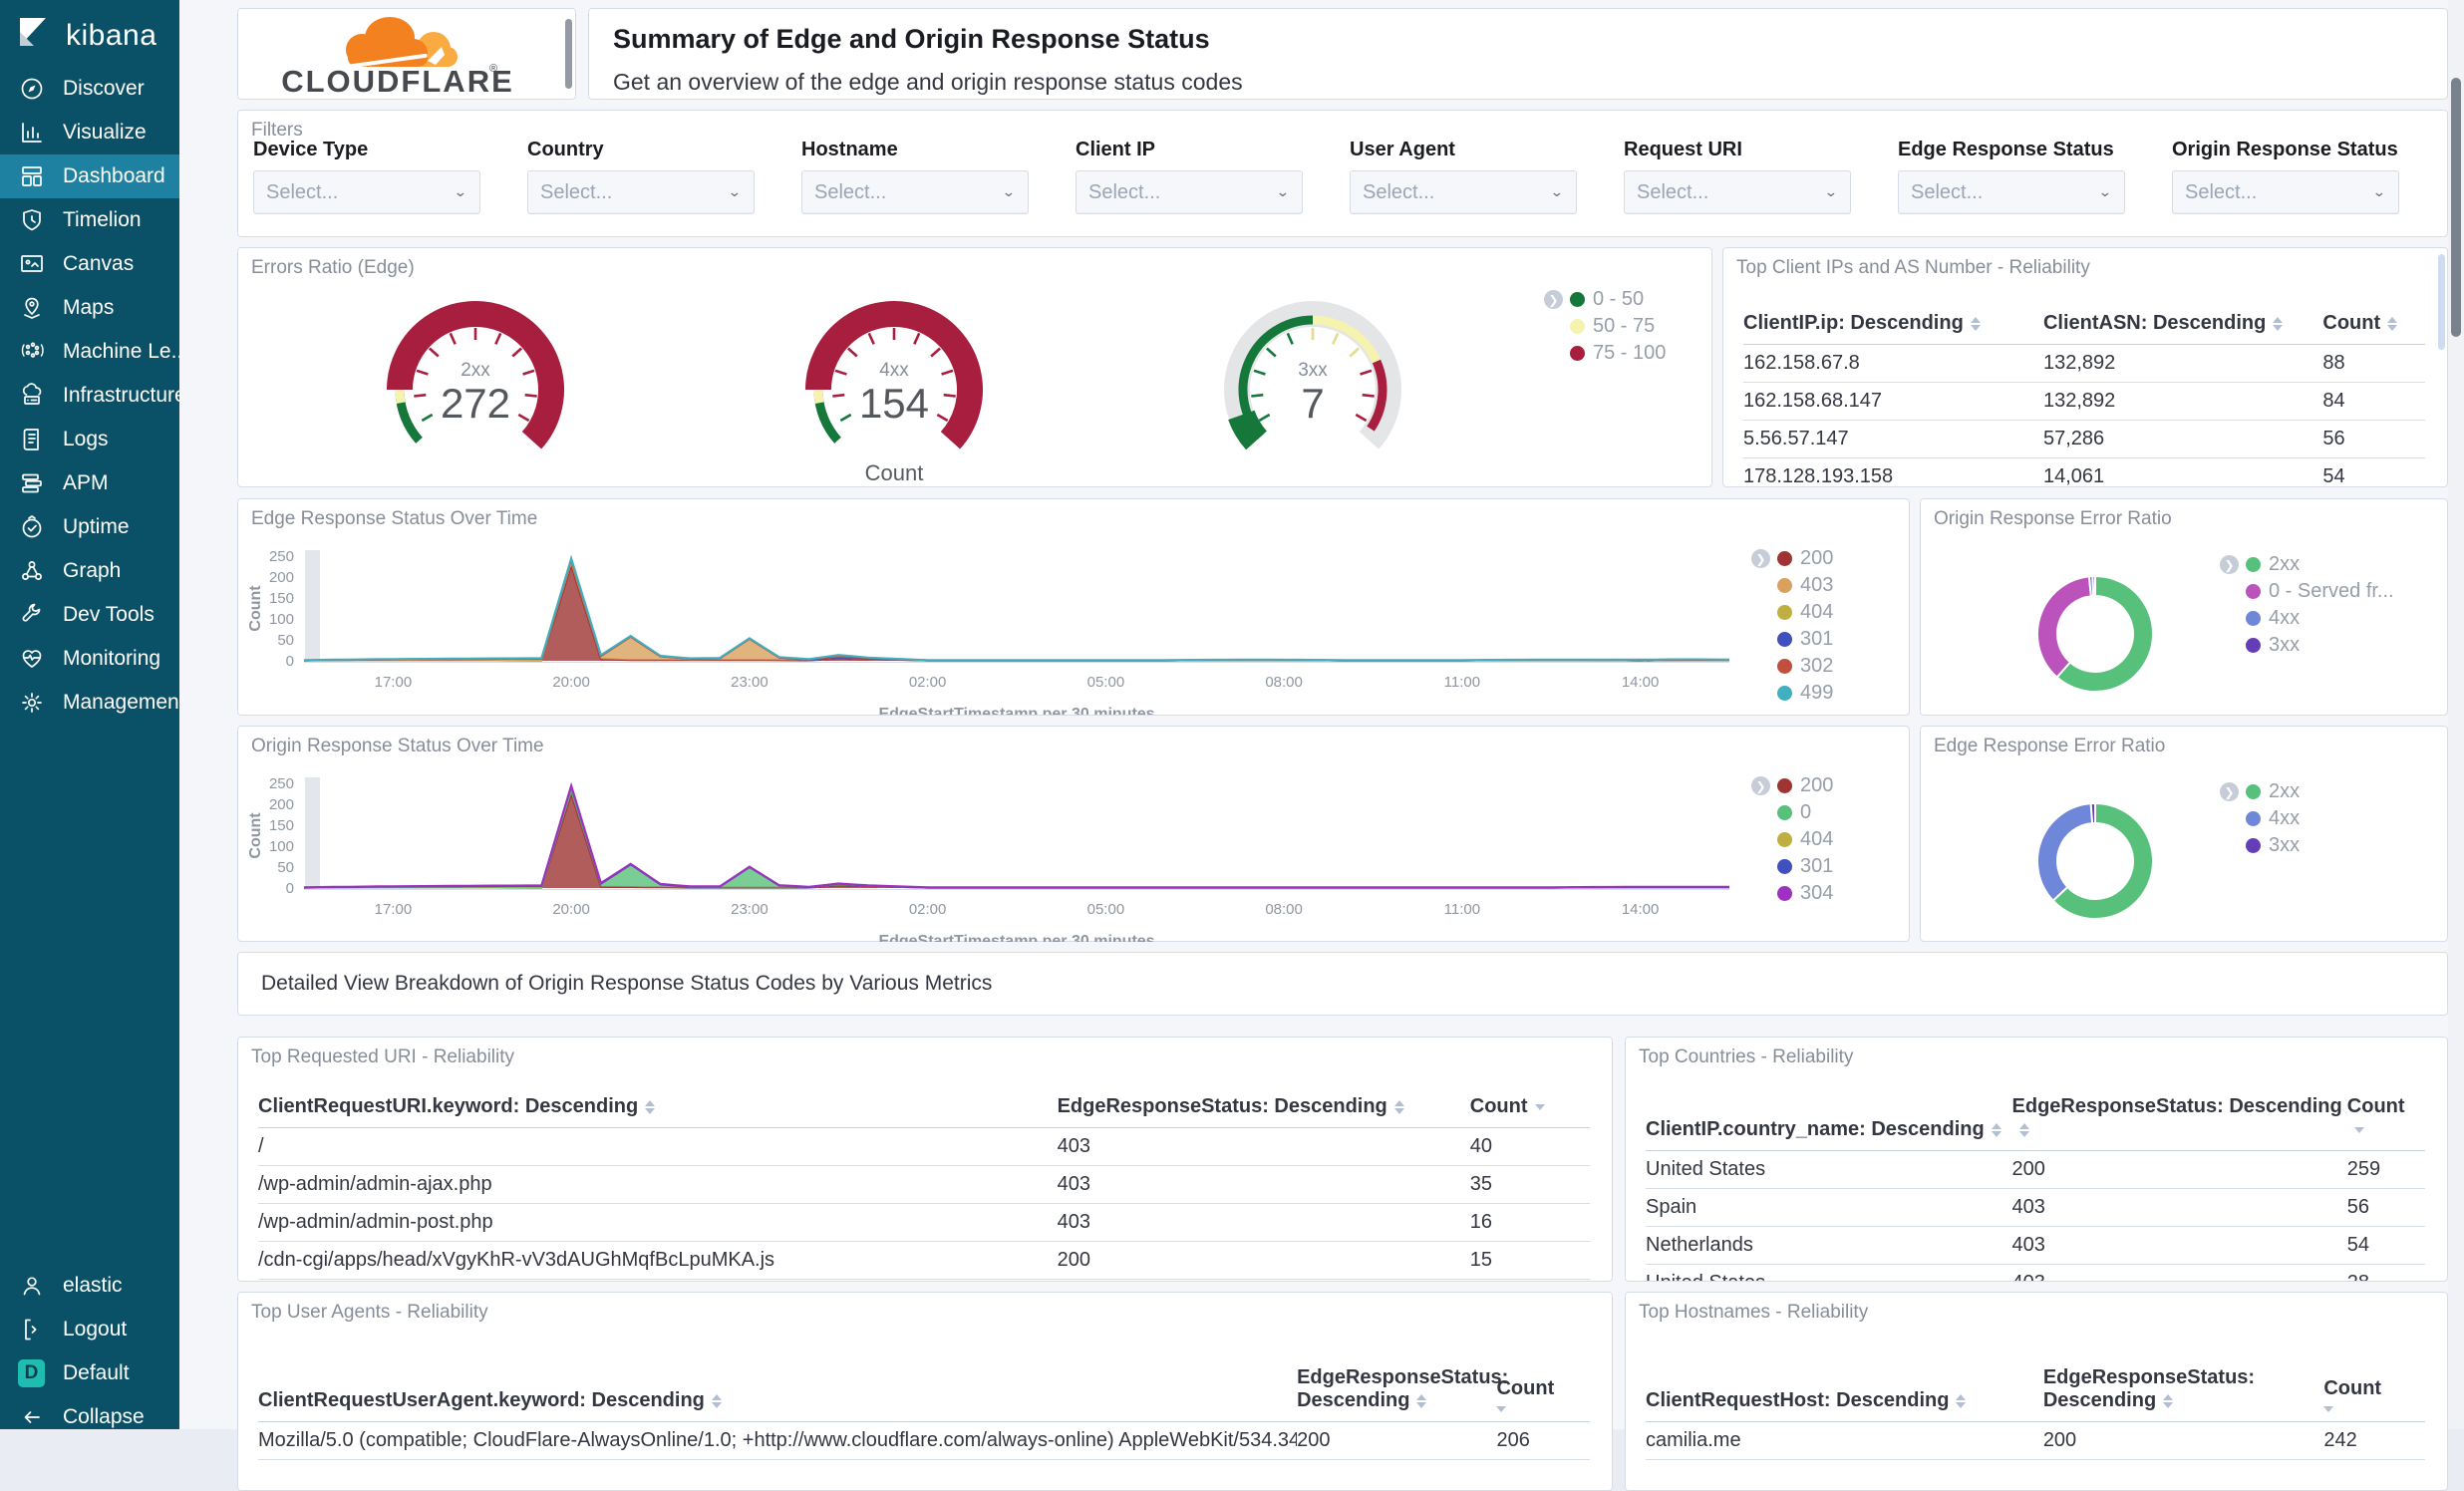 Image resolution: width=2464 pixels, height=1491 pixels. What do you see at coordinates (1792, 812) in the screenshot?
I see `legend-item-0: ❯0` at bounding box center [1792, 812].